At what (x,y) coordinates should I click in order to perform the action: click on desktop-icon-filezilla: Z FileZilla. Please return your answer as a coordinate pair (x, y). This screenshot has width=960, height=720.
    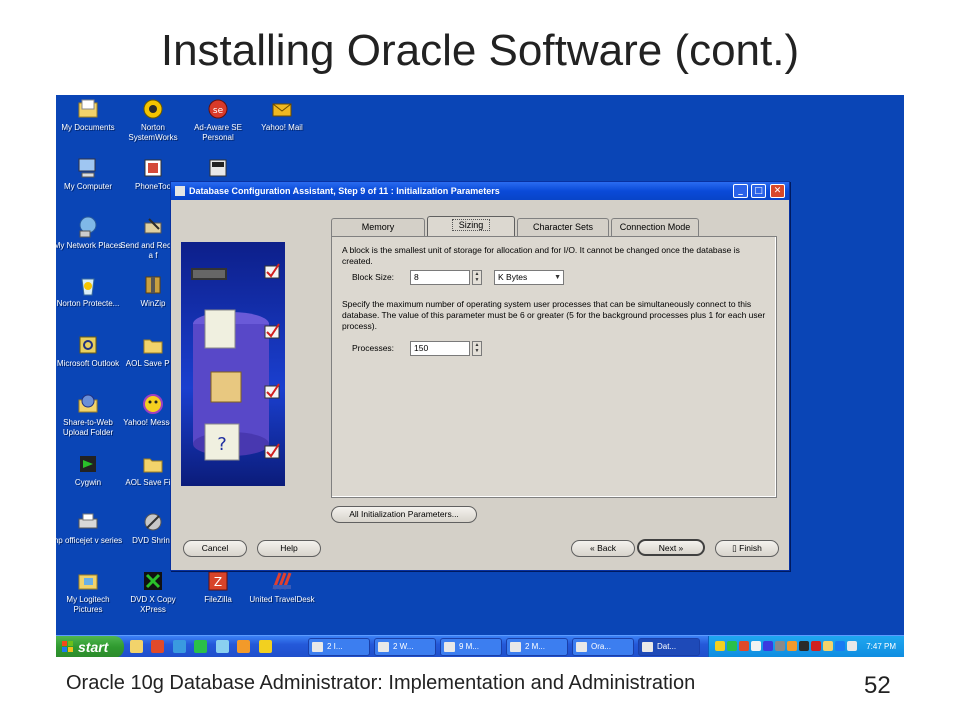
    Looking at the image, I should click on (218, 587).